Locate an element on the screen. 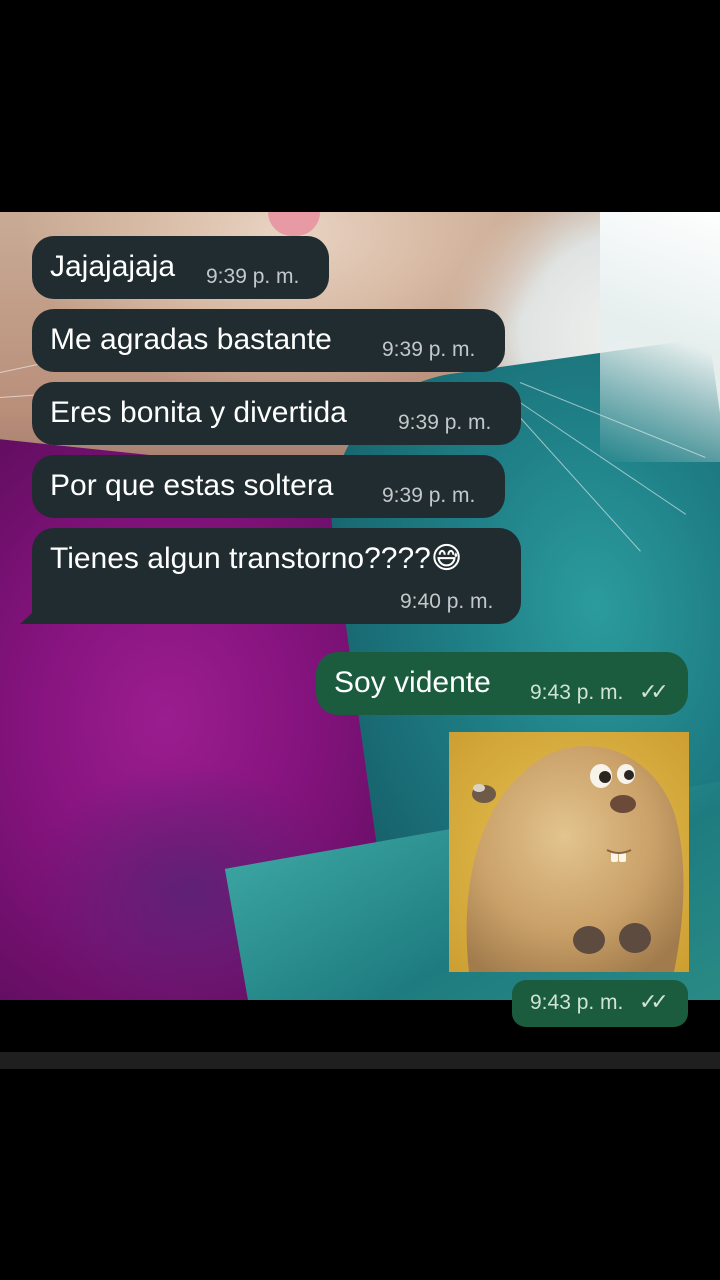  incoming-message: Eres bonita y divertida 9:39 p. m. is located at coordinates (276, 413).